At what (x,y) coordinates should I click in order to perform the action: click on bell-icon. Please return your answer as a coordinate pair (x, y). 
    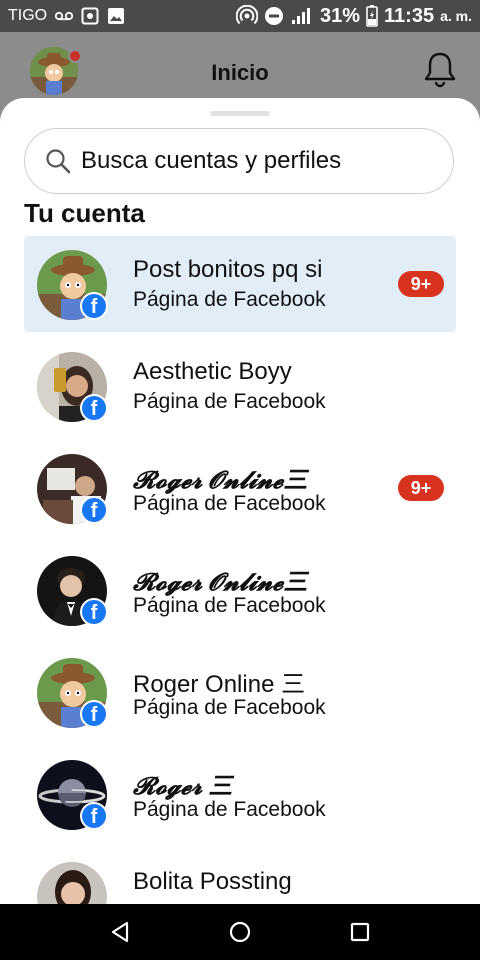
    Looking at the image, I should click on (440, 71).